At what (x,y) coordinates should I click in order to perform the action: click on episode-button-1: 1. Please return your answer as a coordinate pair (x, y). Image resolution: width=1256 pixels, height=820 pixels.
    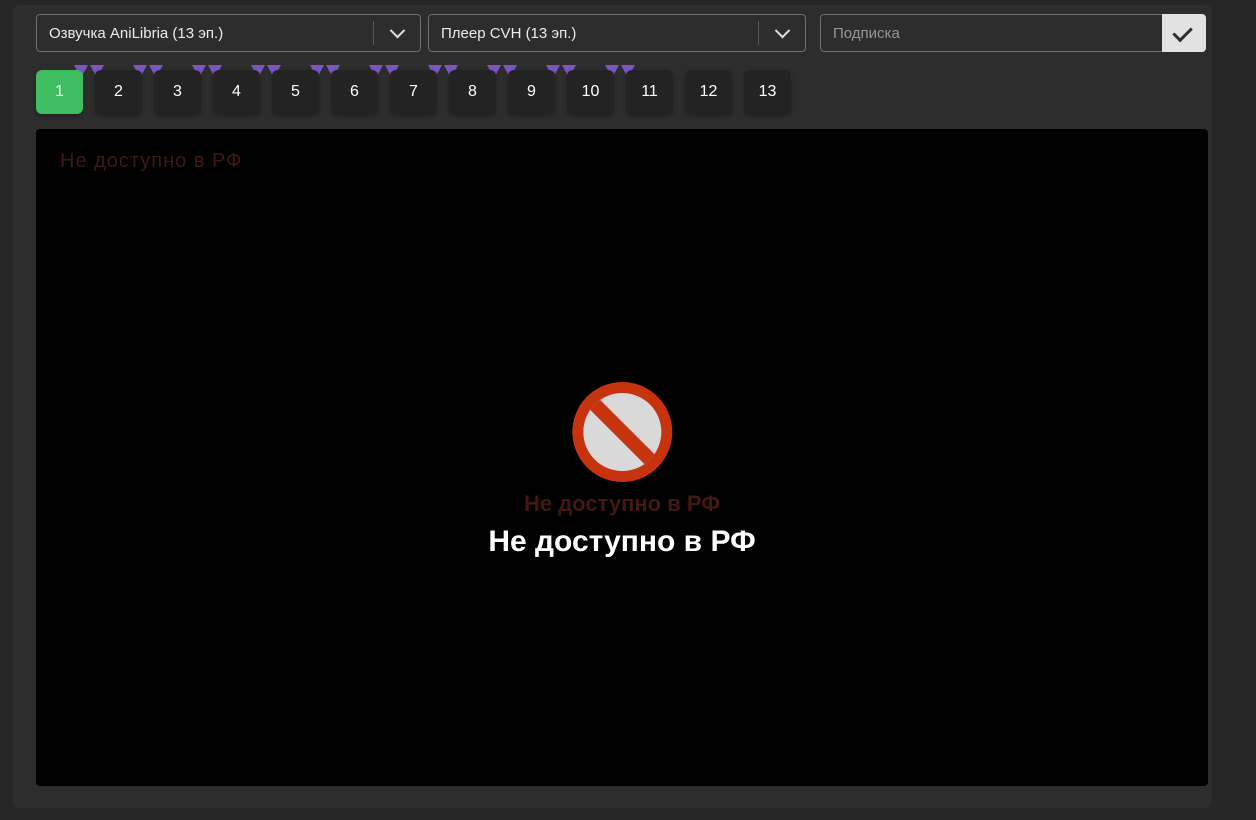
    Looking at the image, I should click on (59, 92).